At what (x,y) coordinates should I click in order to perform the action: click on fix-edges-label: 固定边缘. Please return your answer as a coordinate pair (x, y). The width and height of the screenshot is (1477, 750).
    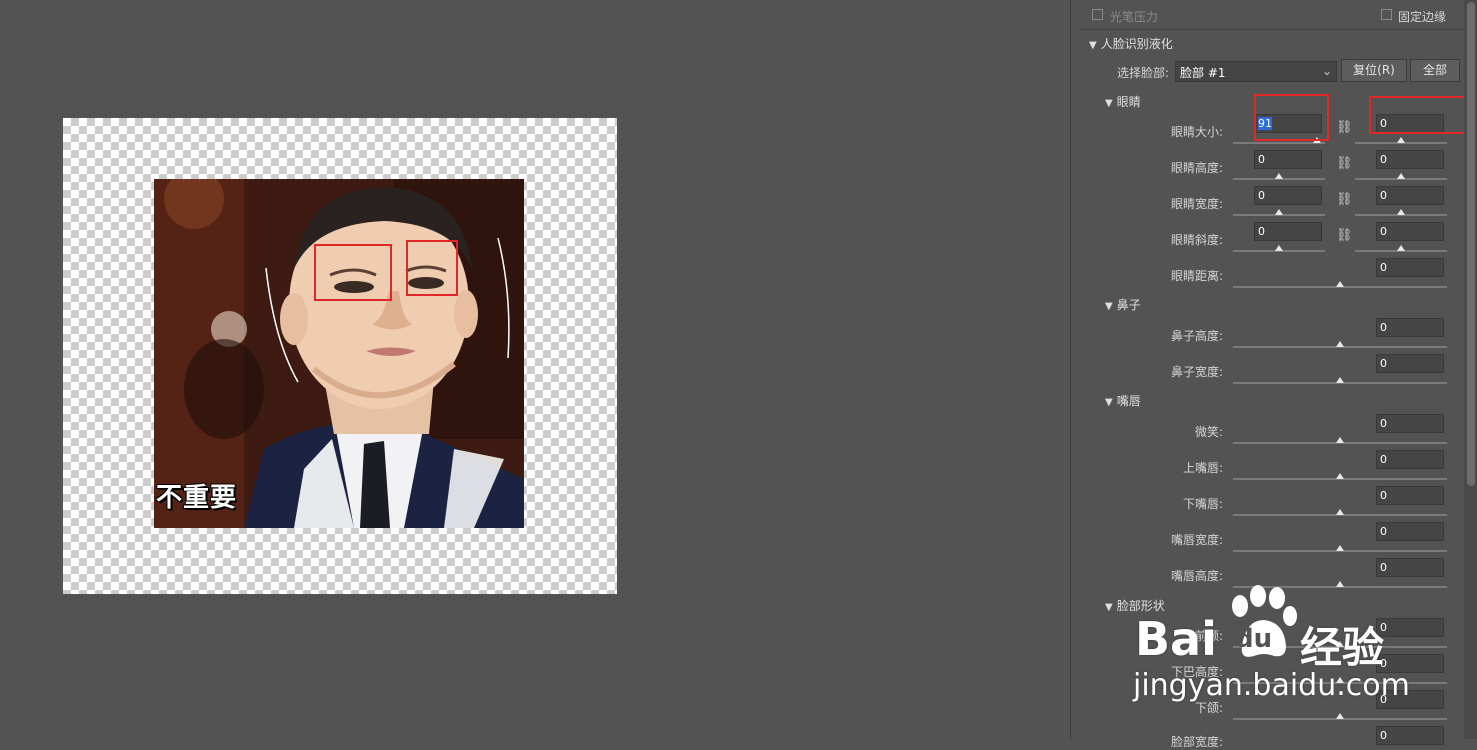
    Looking at the image, I should click on (1422, 17).